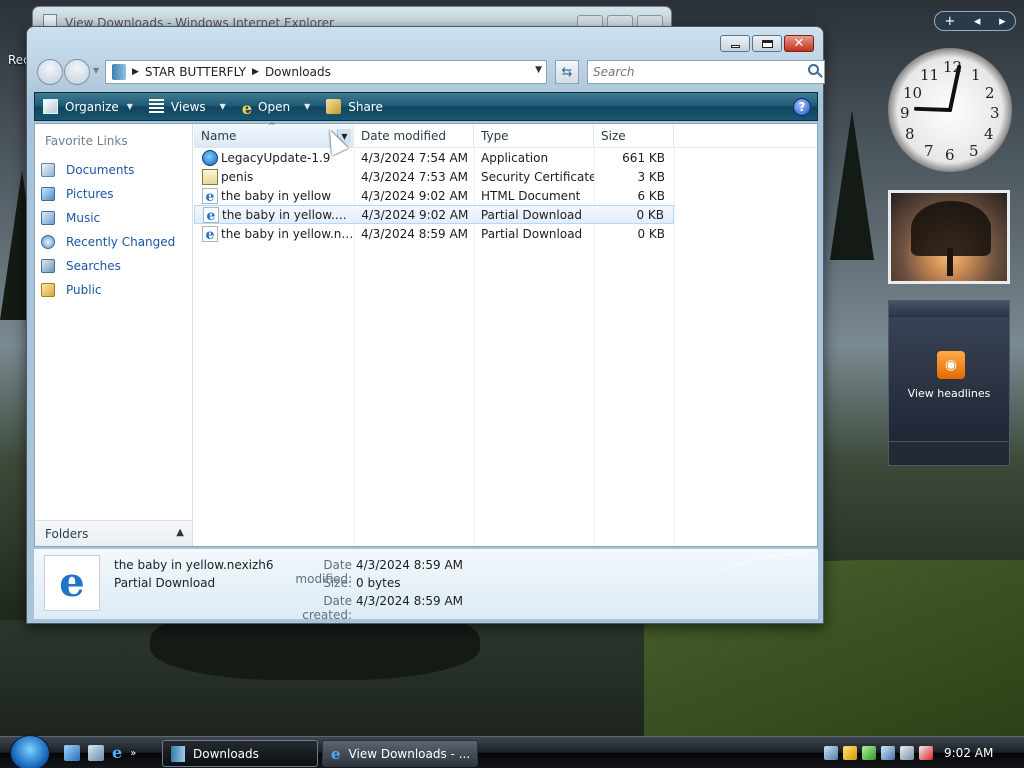 This screenshot has height=768, width=1024. Describe the element at coordinates (100, 170) in the screenshot. I see `favorite-link-label: Documents` at that location.